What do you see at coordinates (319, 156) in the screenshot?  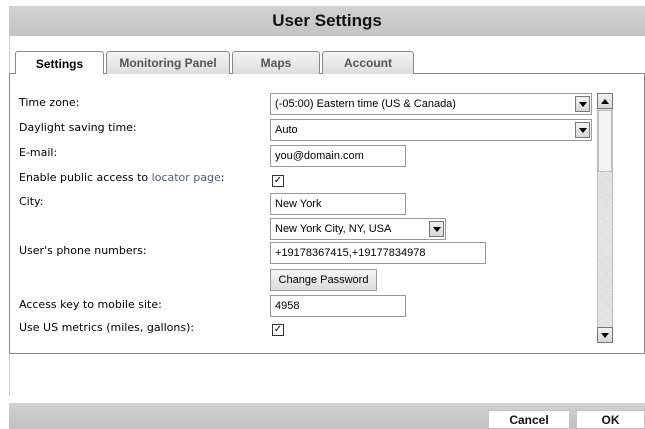 I see `email-value: you@domain.com` at bounding box center [319, 156].